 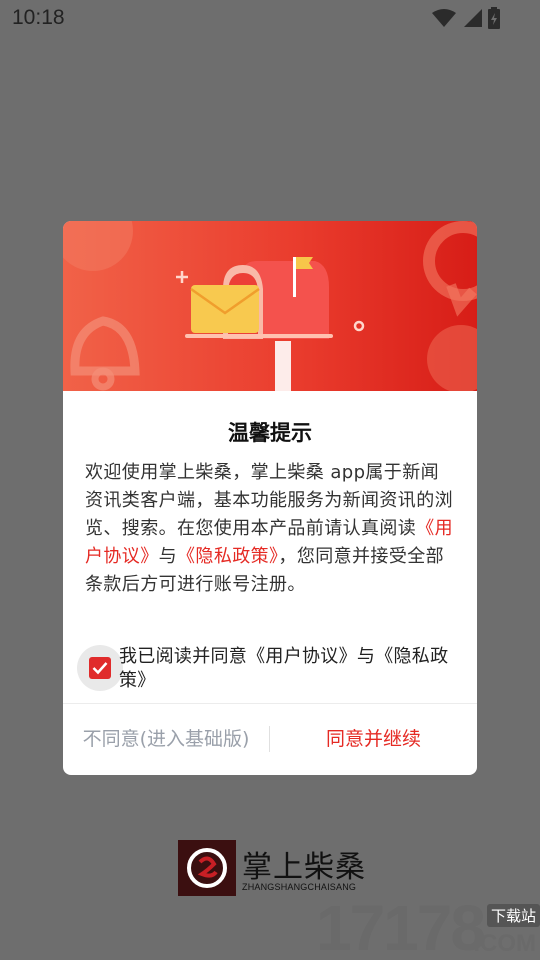 I want to click on brand-subtitle: ZHANGSHANGCHAISANG, so click(x=299, y=887).